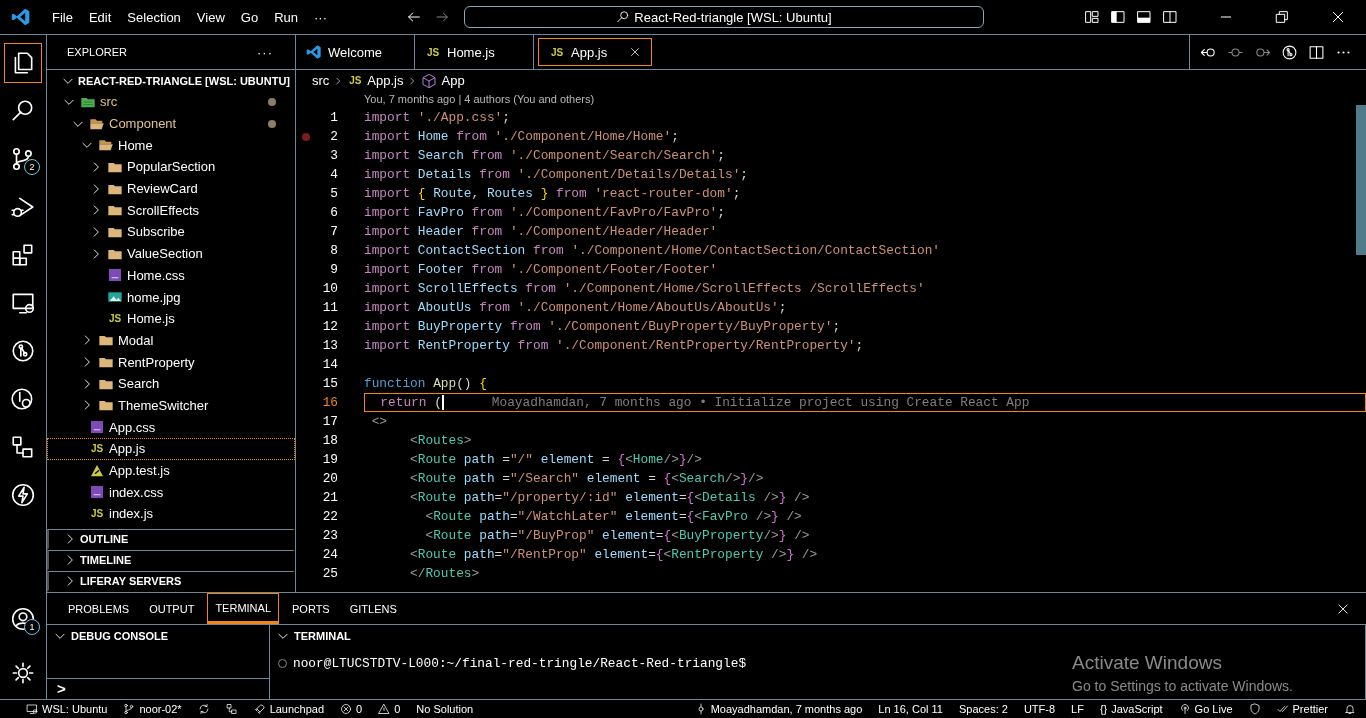 This screenshot has width=1366, height=718. I want to click on breadcrumb-item: JS App.js, so click(375, 80).